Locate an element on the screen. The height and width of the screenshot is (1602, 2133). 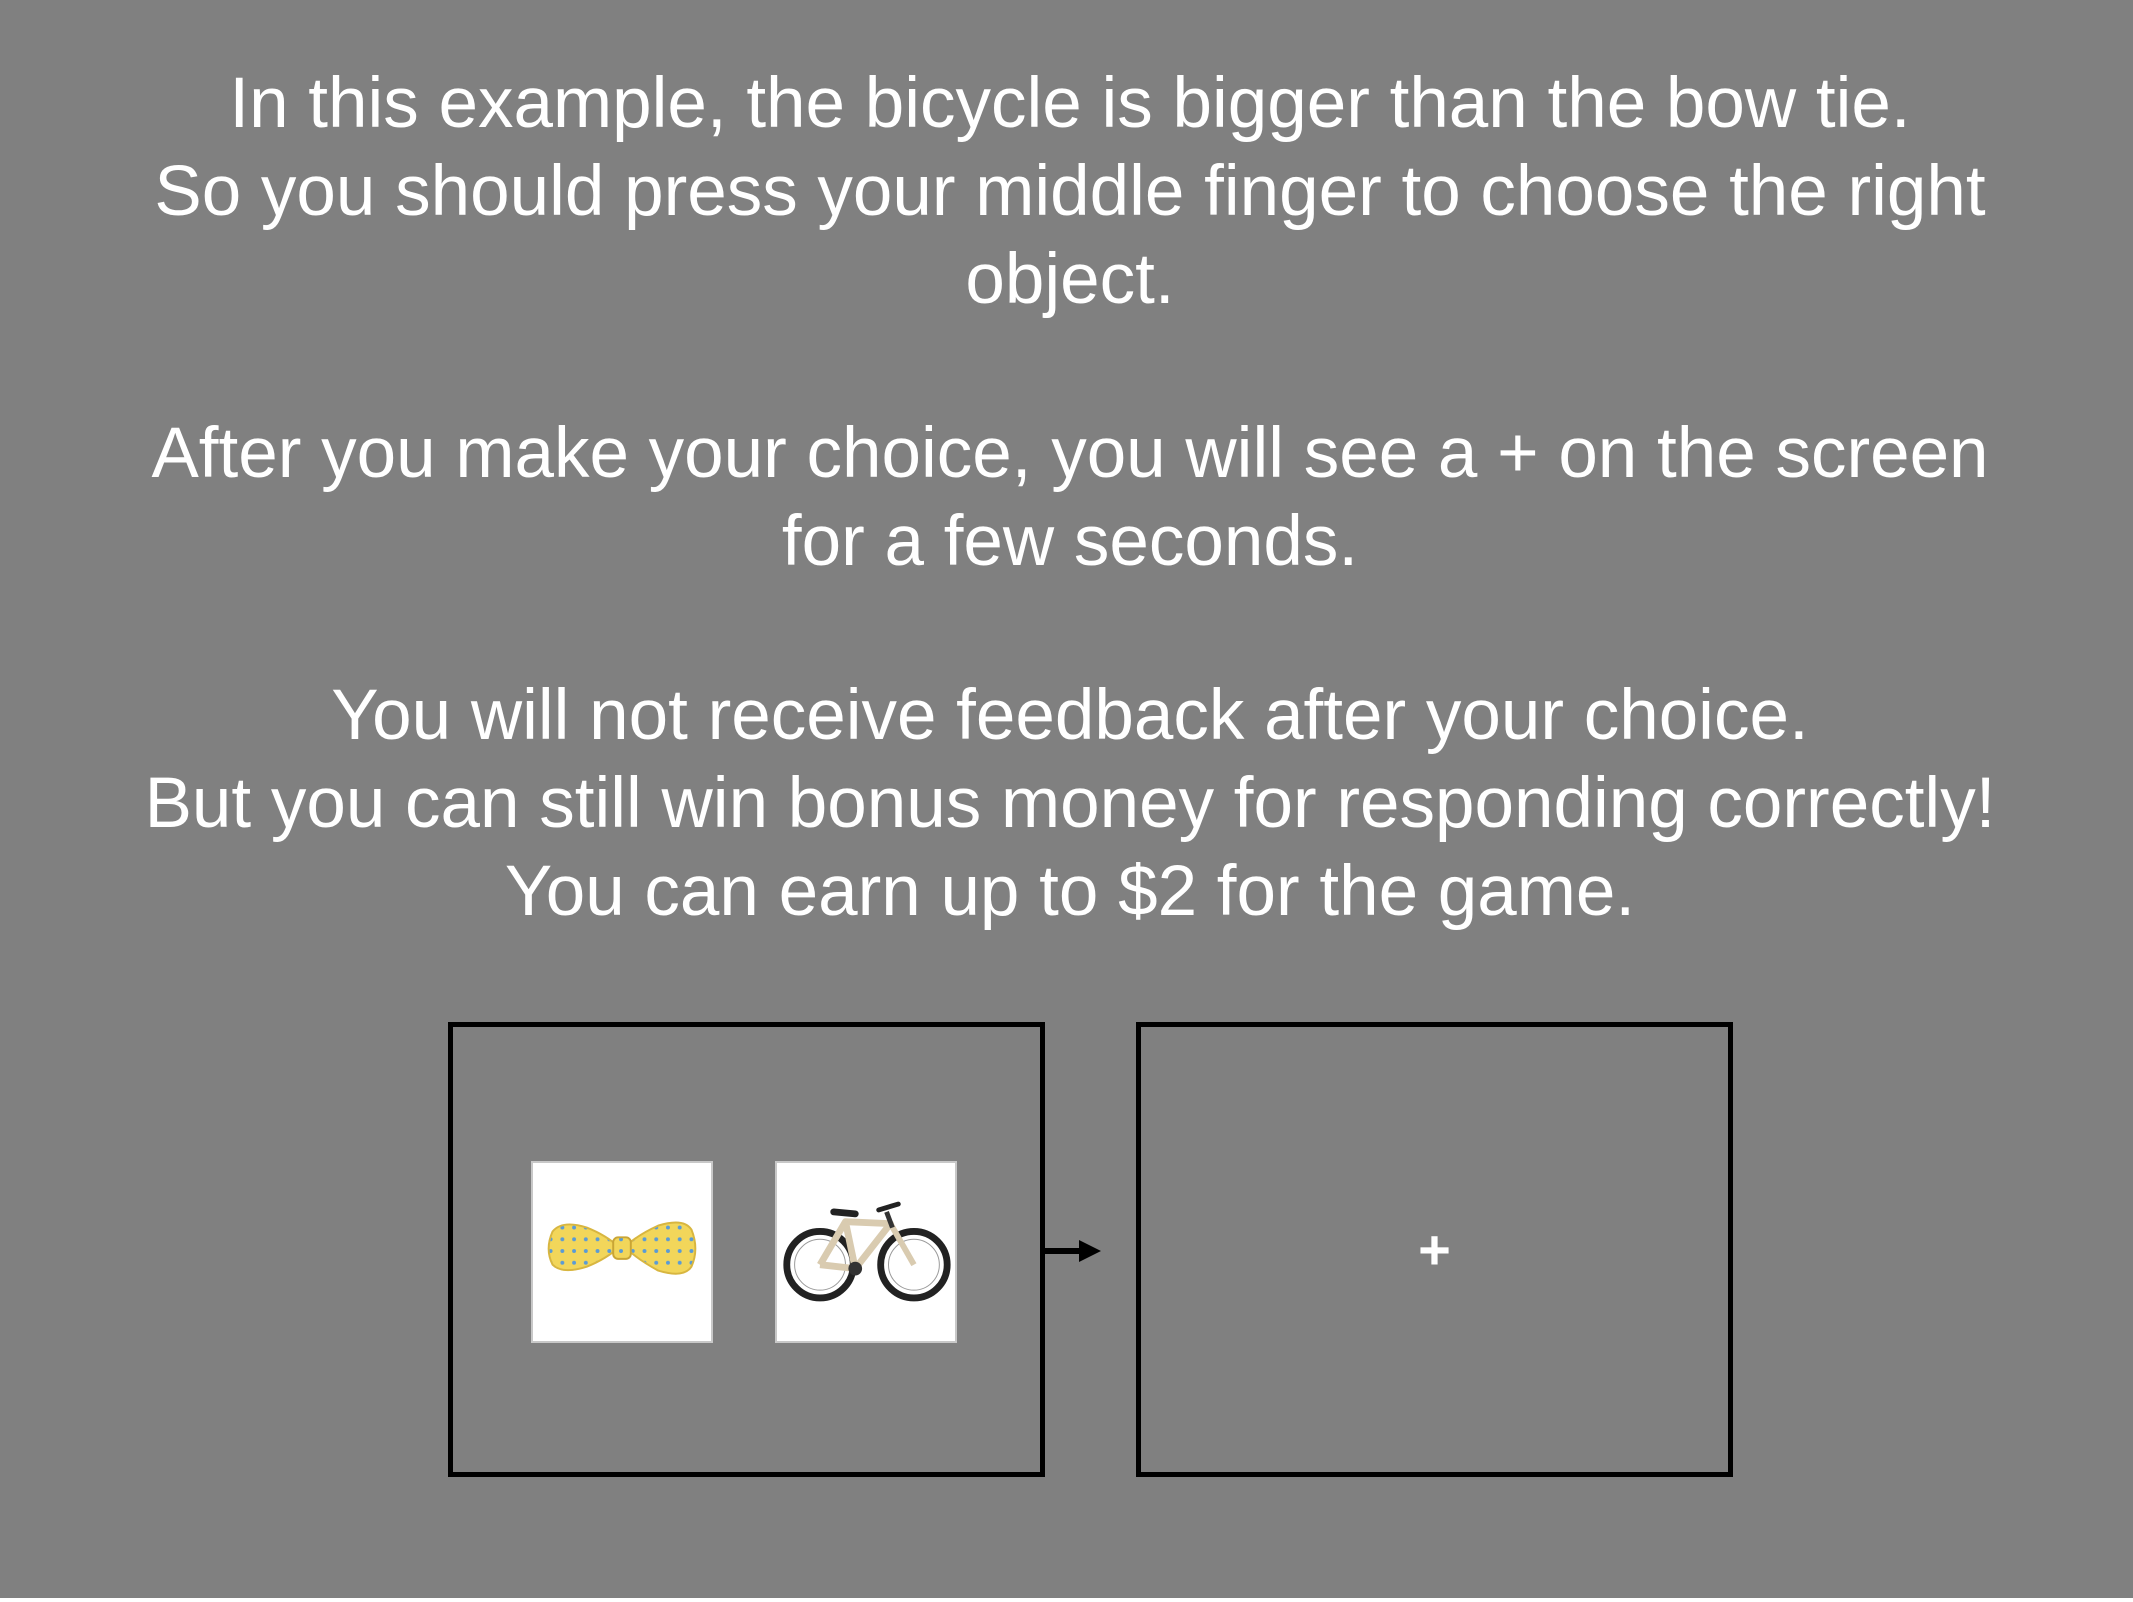
bicycle-image is located at coordinates (866, 1252).